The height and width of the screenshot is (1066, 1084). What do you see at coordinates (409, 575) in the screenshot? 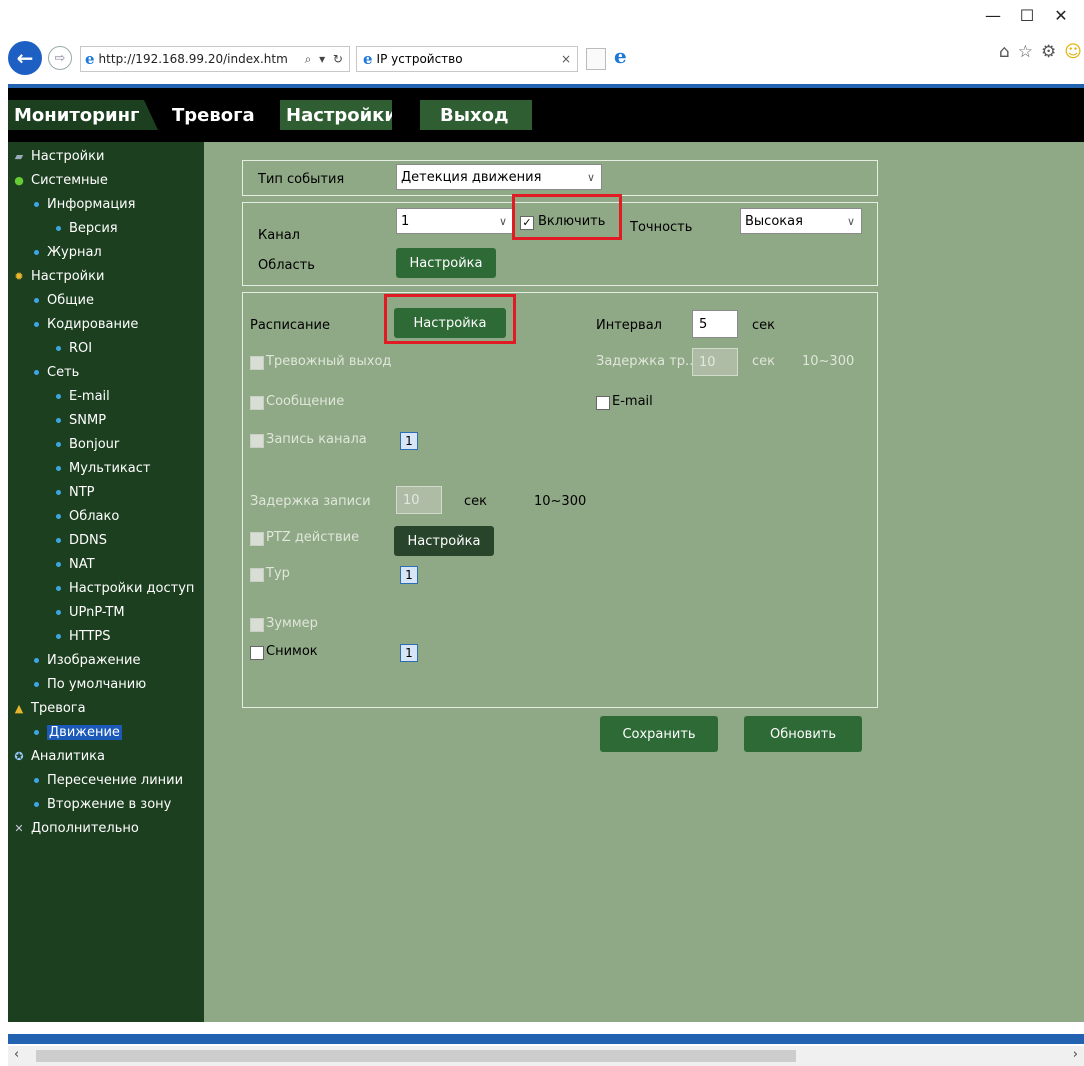
I see `tour-chip: 1` at bounding box center [409, 575].